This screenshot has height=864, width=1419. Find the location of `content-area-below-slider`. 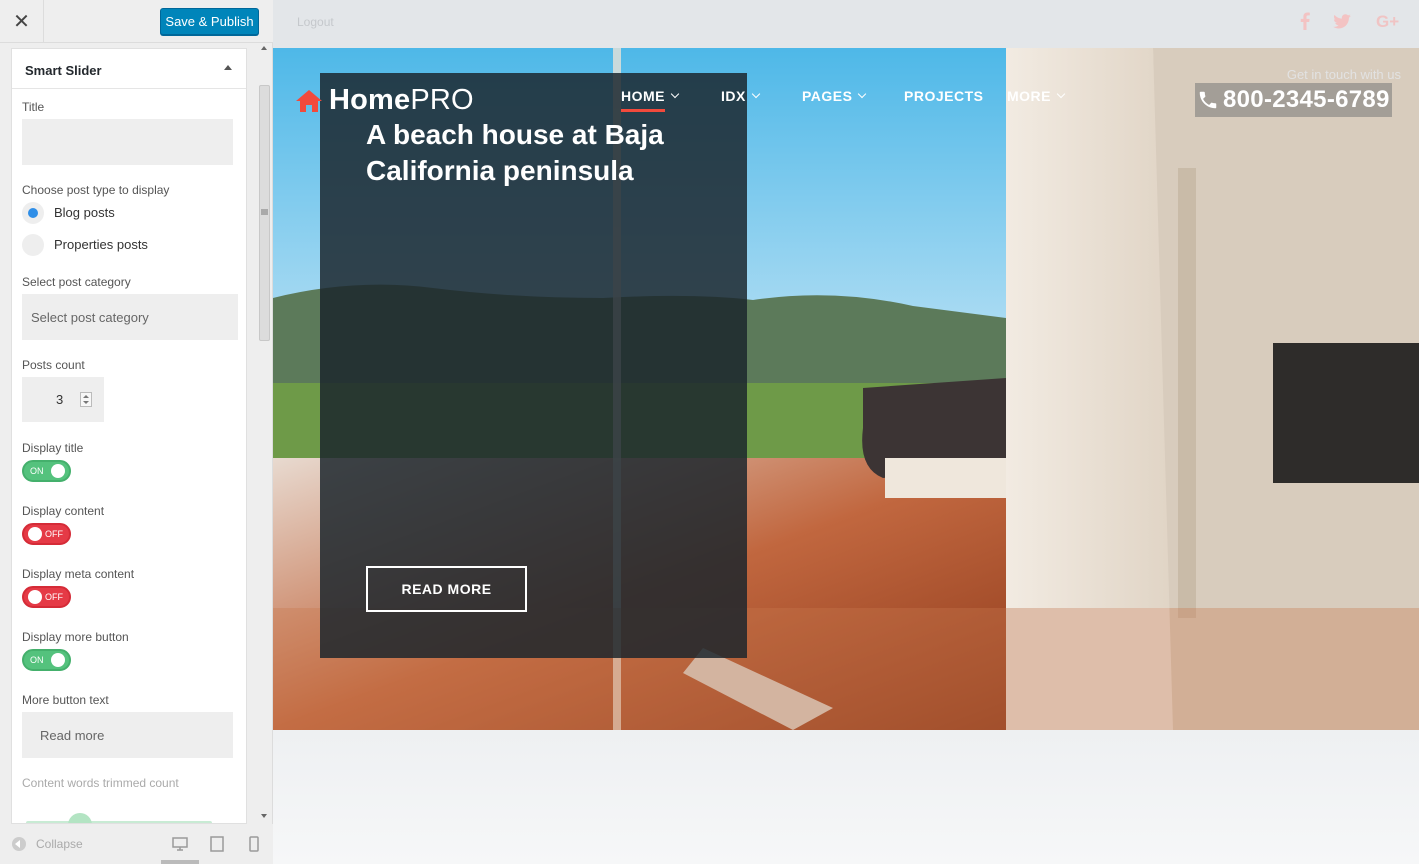

content-area-below-slider is located at coordinates (846, 797).